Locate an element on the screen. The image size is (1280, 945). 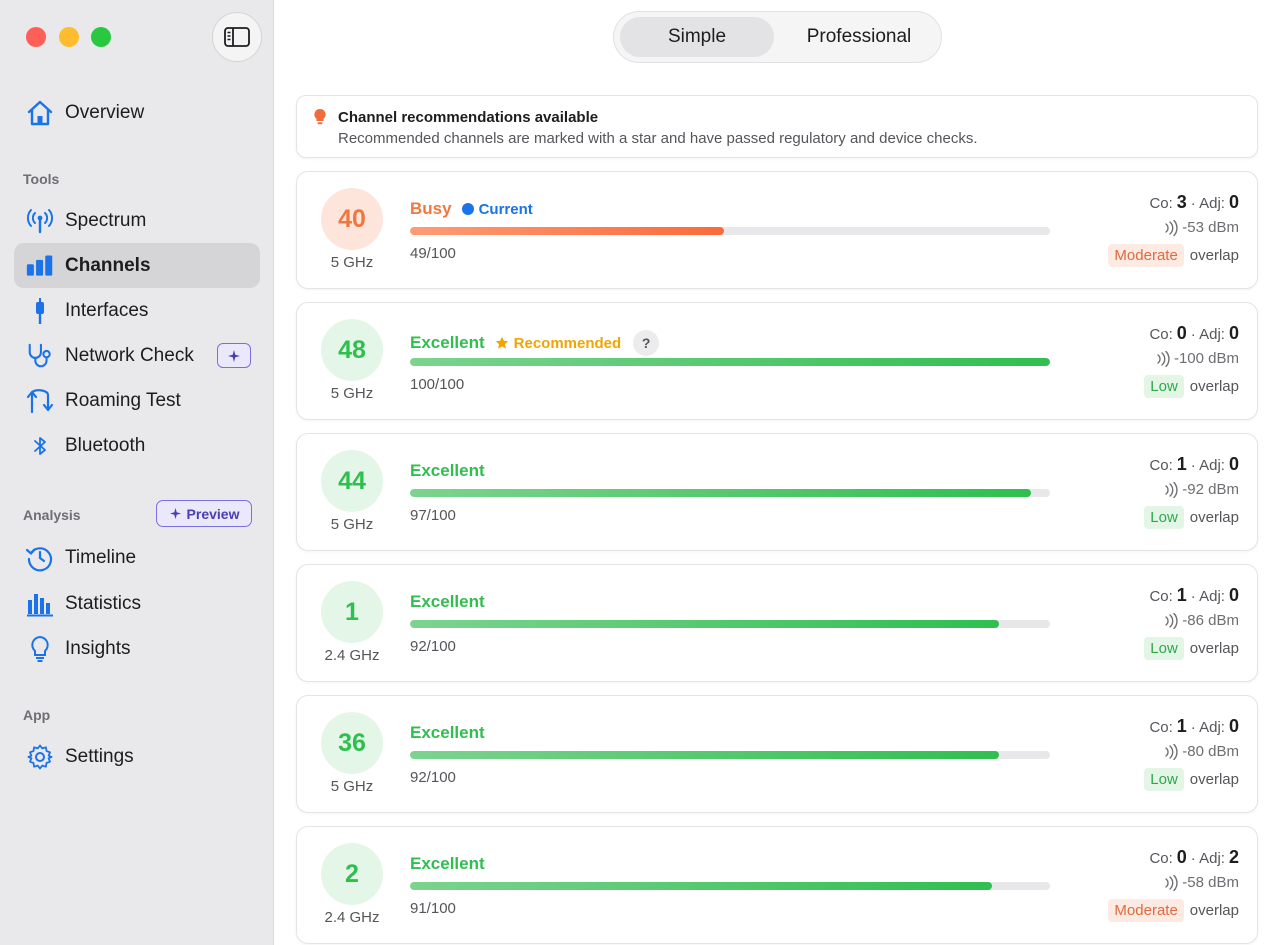
current-tag: Current is located at coordinates (497, 209).